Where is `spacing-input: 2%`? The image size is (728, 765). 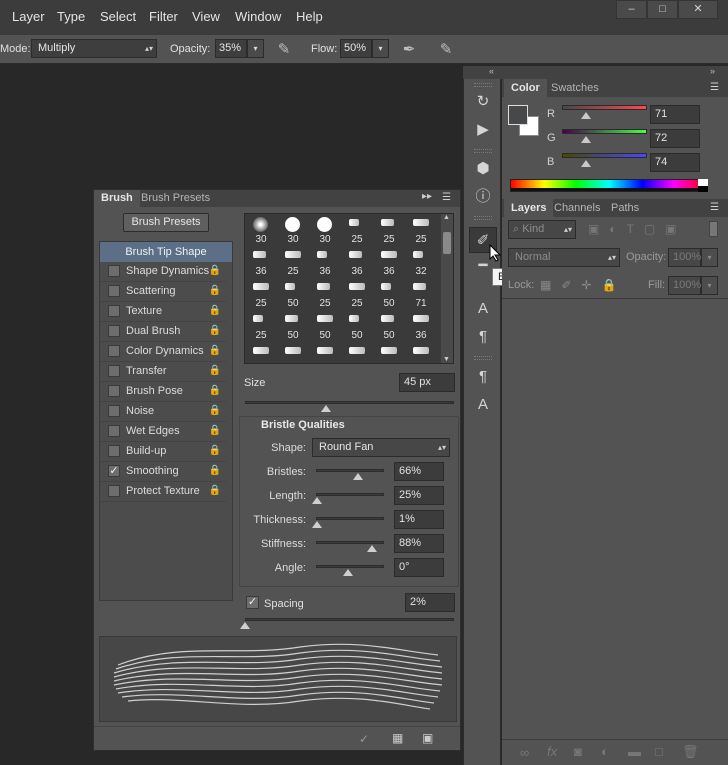
spacing-input: 2% is located at coordinates (430, 602).